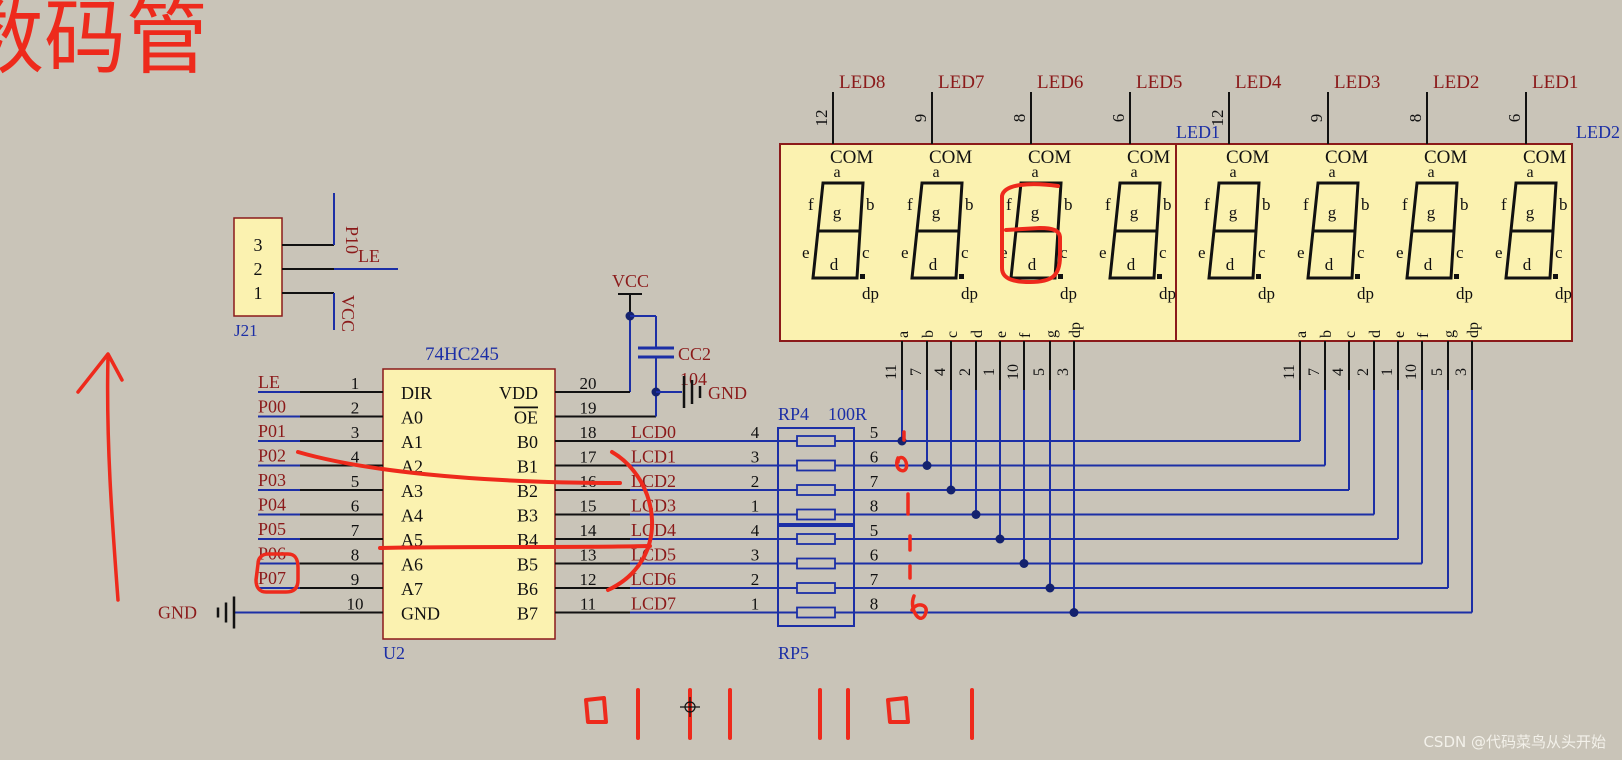  I want to click on u2-right-pin-number: 17, so click(589, 457).